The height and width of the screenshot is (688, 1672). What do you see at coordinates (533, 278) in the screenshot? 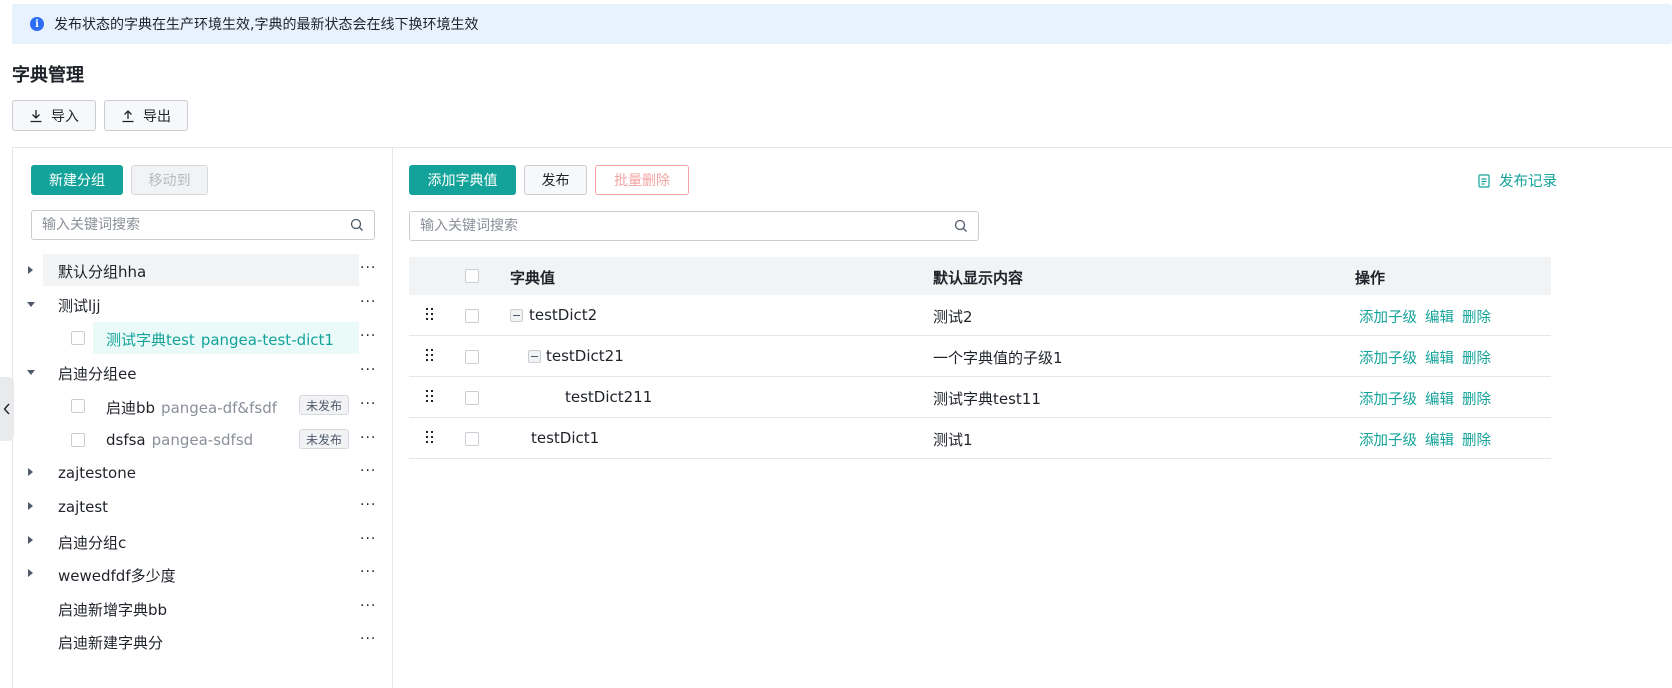
I see `column-header-value: 字典值` at bounding box center [533, 278].